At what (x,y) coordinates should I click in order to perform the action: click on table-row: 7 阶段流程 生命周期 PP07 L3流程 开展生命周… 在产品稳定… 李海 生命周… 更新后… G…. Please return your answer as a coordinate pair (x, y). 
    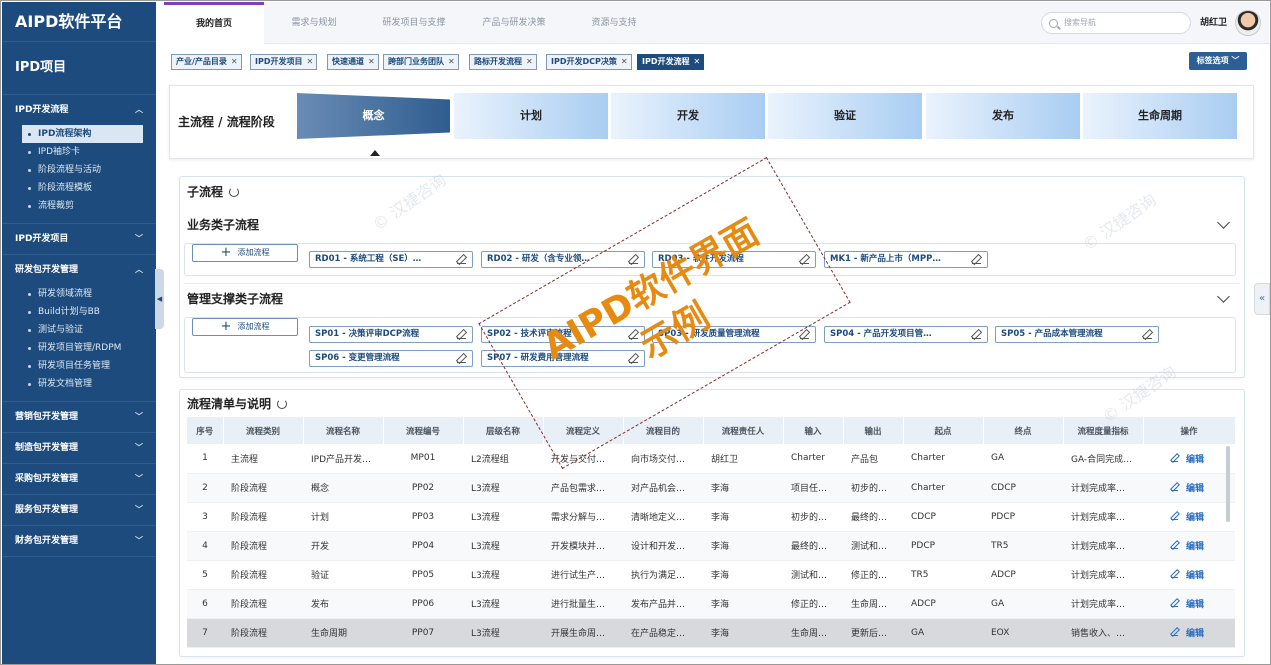
    Looking at the image, I should click on (711, 633).